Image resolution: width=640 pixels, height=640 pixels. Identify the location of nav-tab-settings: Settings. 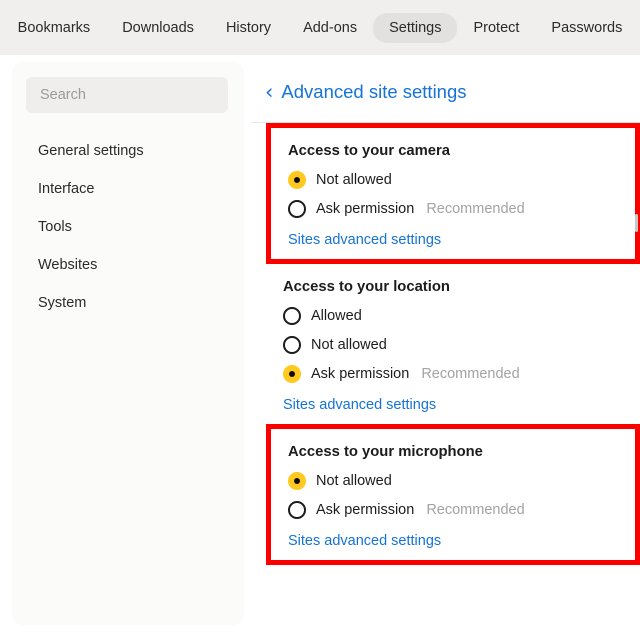
(415, 27).